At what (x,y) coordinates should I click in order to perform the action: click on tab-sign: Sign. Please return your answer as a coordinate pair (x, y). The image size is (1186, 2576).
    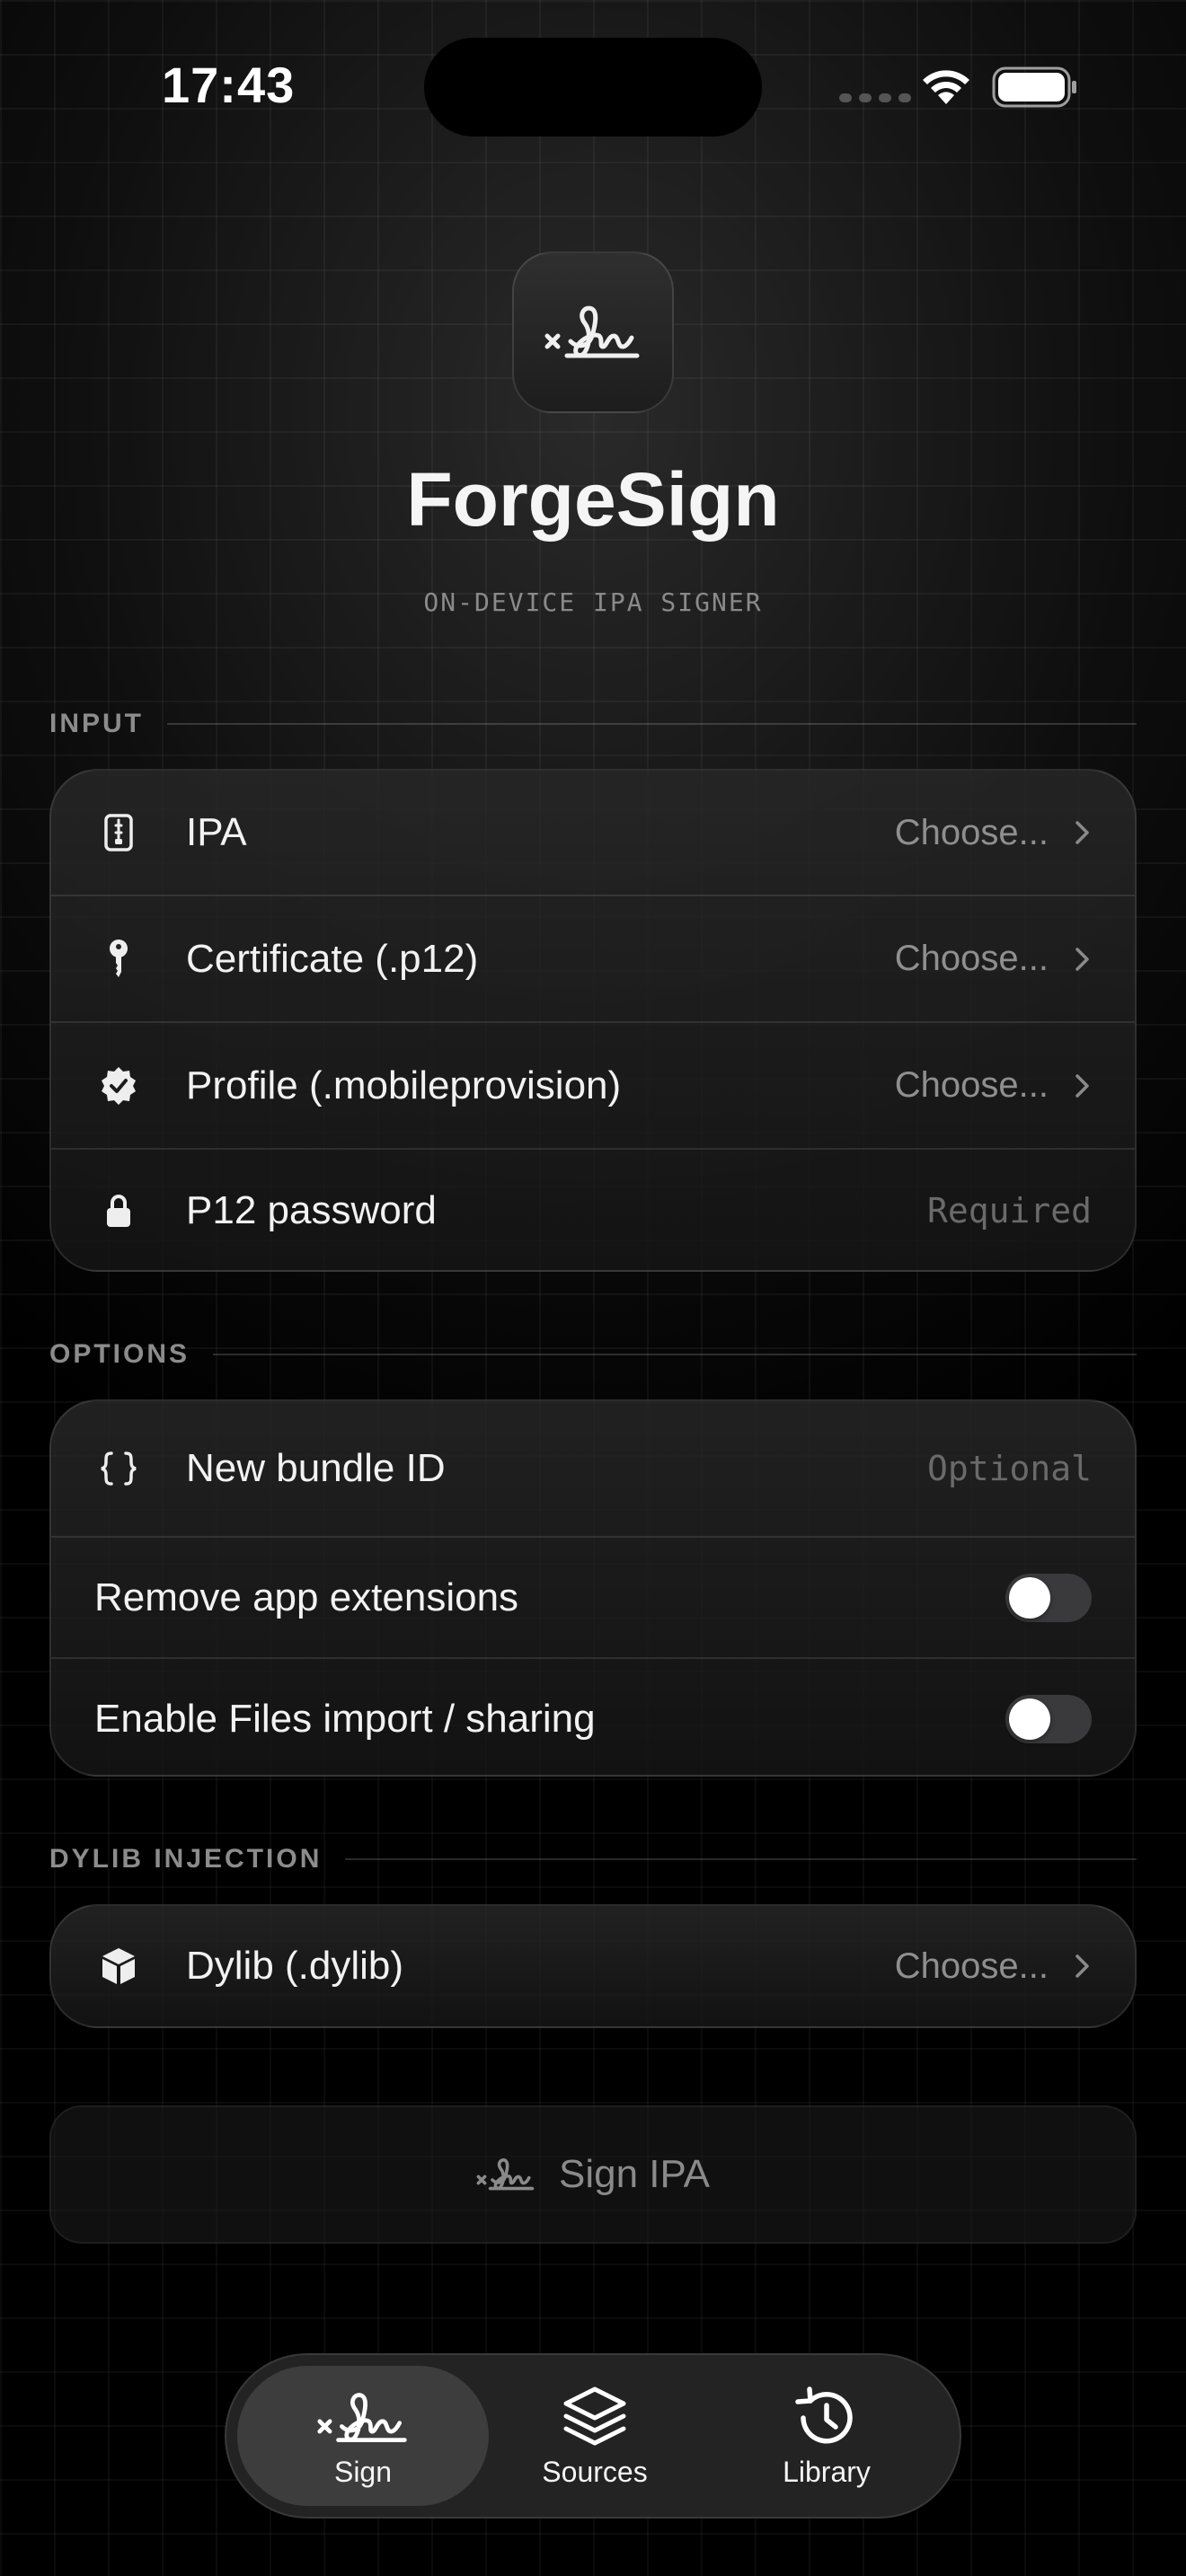
    Looking at the image, I should click on (363, 2436).